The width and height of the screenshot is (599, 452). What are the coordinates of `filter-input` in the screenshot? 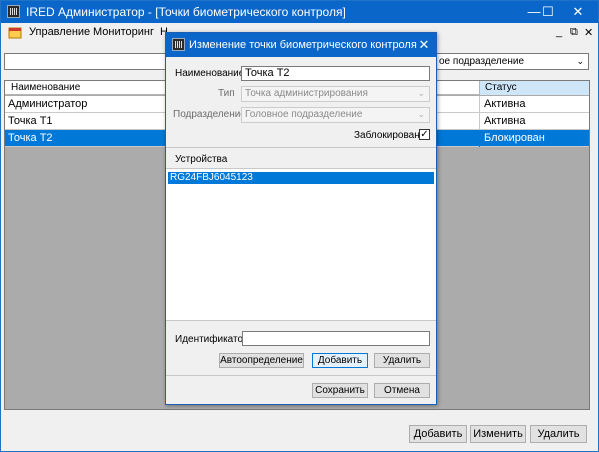 It's located at (87, 61).